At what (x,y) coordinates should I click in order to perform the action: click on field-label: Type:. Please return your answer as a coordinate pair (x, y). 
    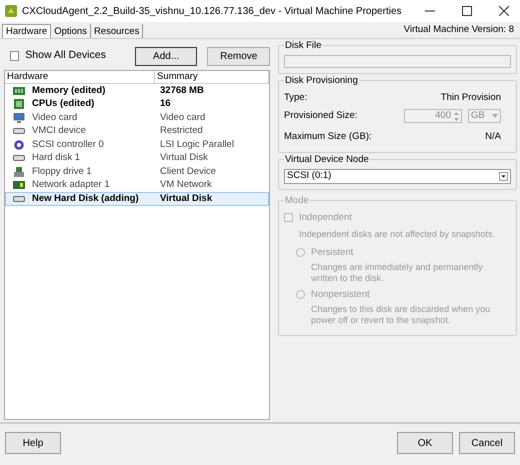
    Looking at the image, I should click on (296, 98).